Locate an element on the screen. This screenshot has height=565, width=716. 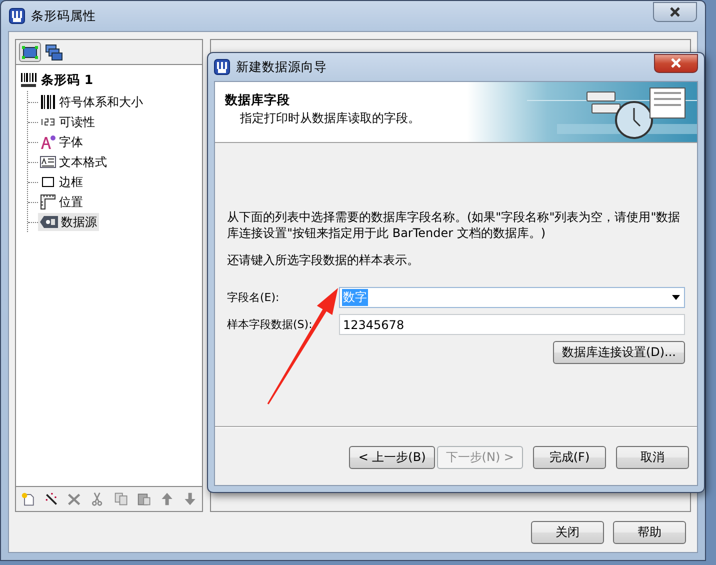
page-title: 数据库字段 is located at coordinates (258, 100).